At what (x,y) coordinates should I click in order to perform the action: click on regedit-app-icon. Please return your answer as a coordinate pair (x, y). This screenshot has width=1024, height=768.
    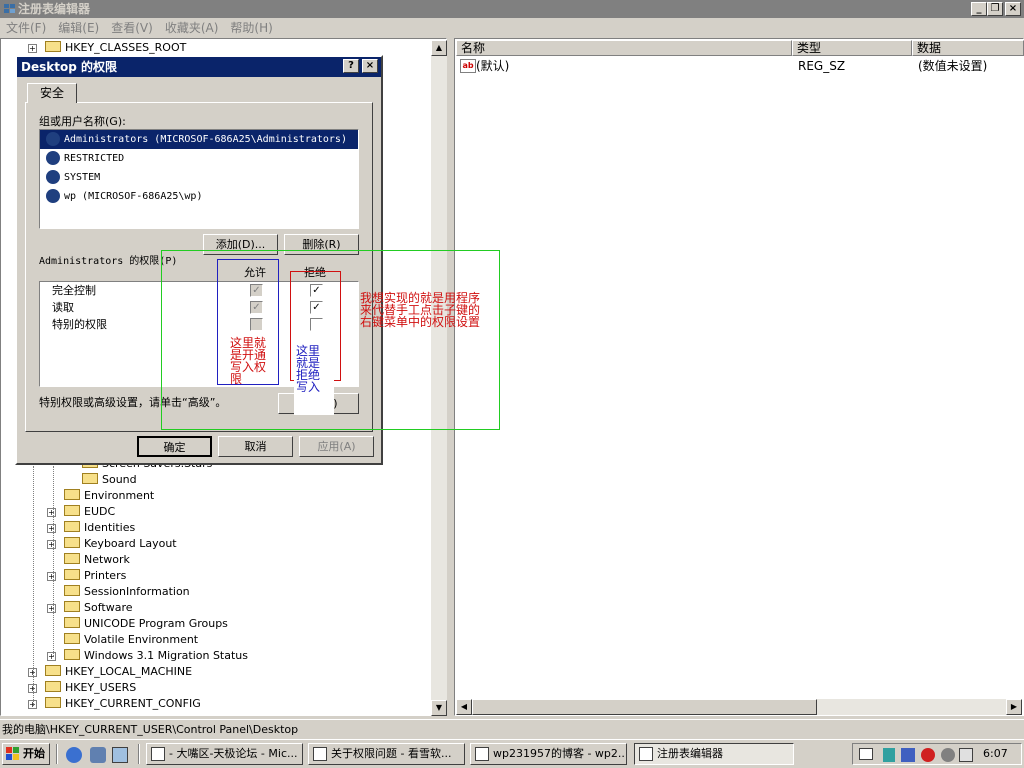
    Looking at the image, I should click on (9, 8).